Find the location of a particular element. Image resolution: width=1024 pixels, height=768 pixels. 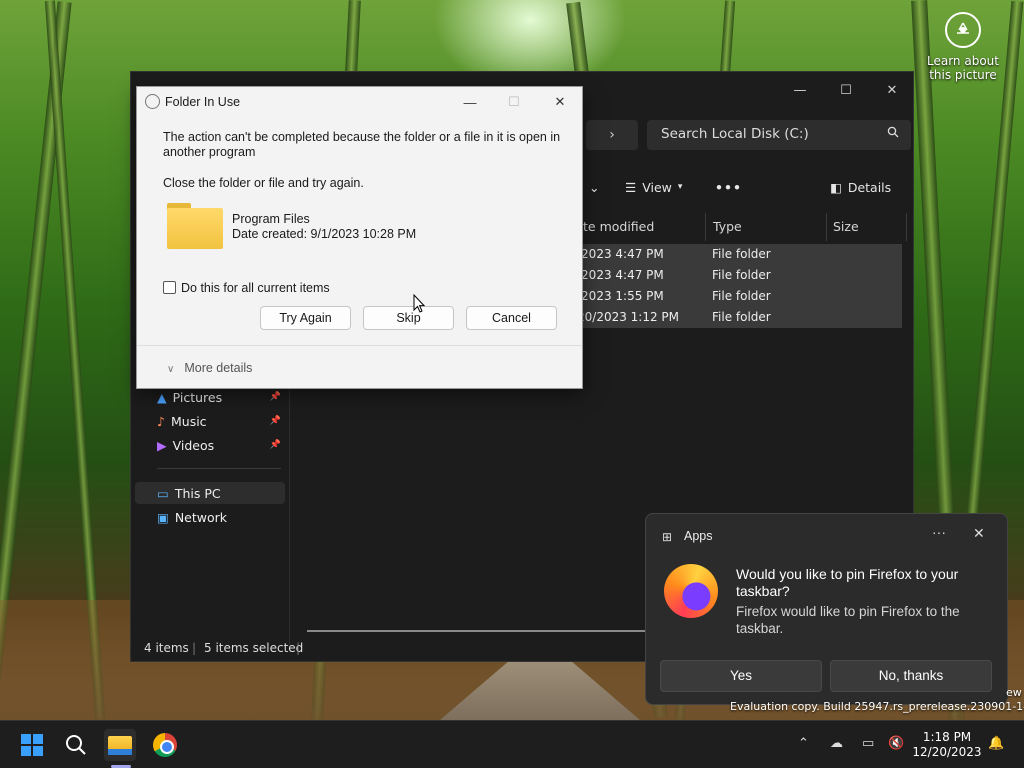

clock-time: 1:18 PM is located at coordinates (947, 737).